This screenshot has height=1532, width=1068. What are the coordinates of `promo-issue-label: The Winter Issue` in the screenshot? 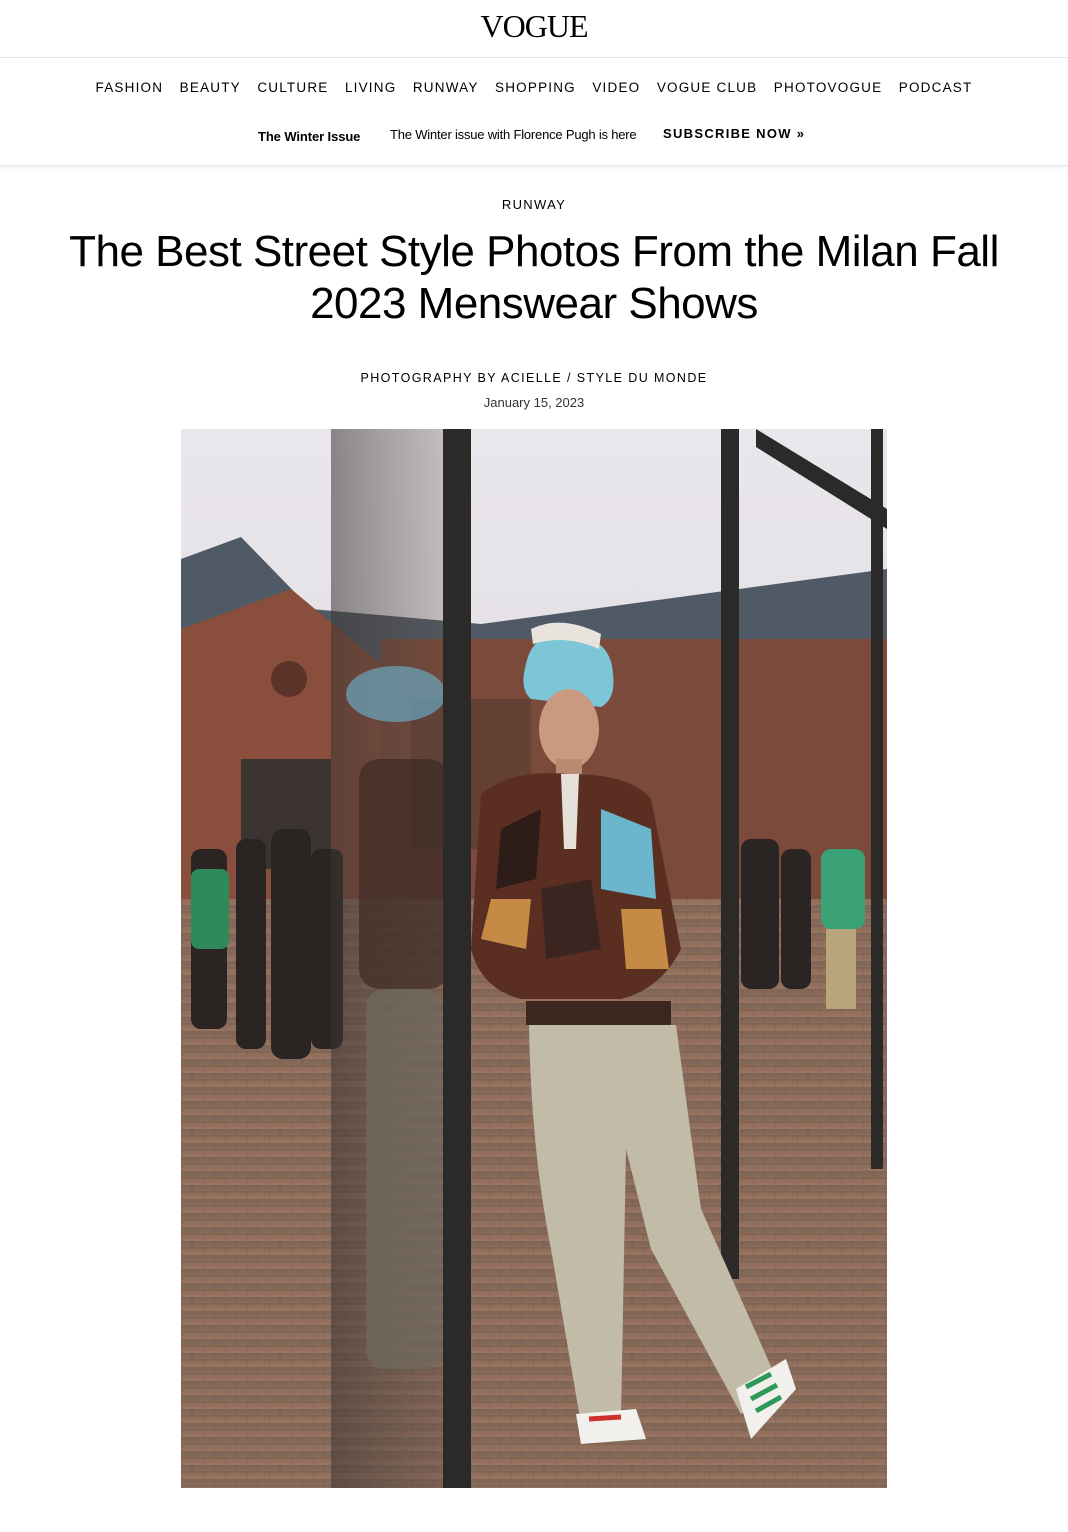 It's located at (309, 136).